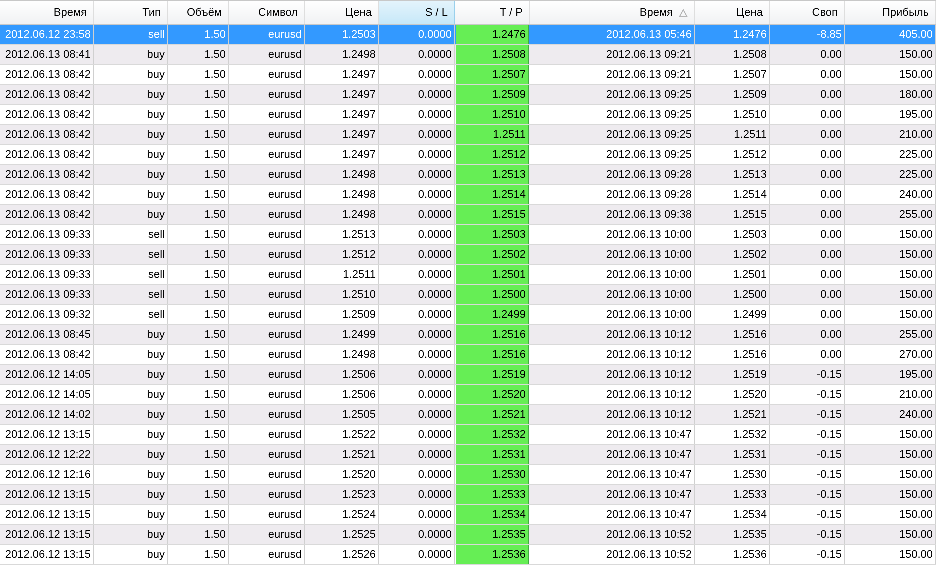 The width and height of the screenshot is (936, 566). I want to click on table-row: 2012.06.12 14:02 buy 1.50 eurusd 1.2505 0.0000 1.2521 2012.06.13 10:12 1.2521 -0.15 240.00, so click(468, 415).